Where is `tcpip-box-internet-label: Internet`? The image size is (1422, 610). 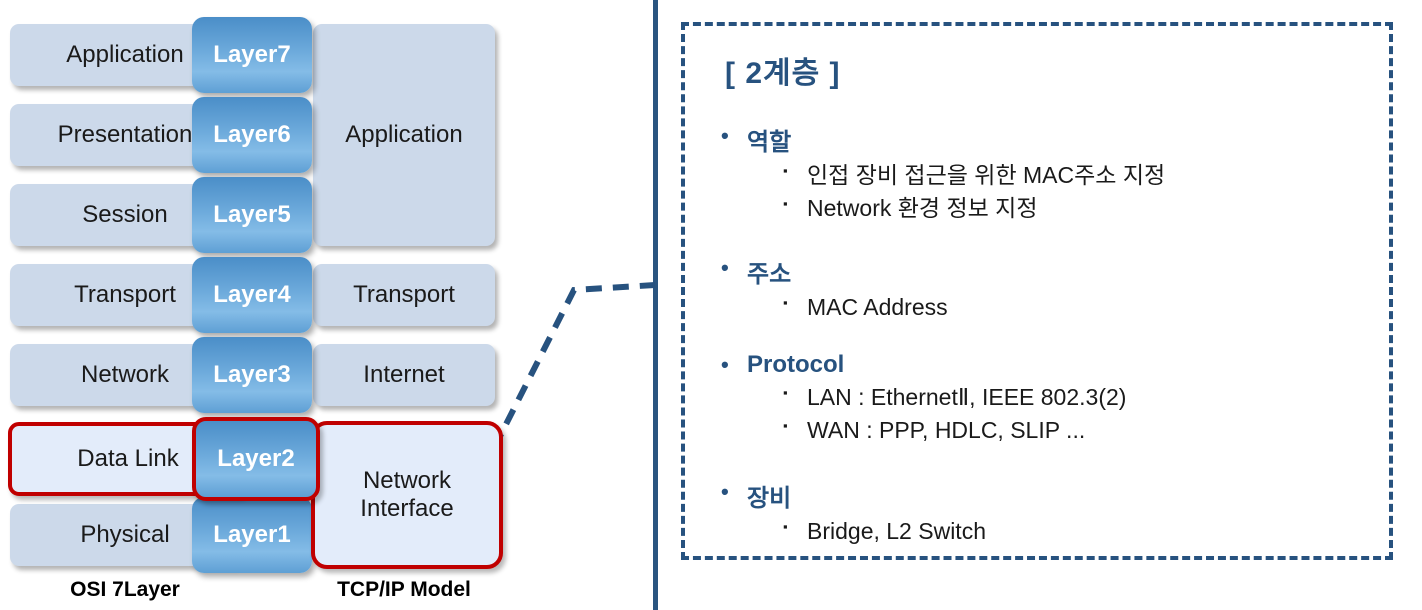
tcpip-box-internet-label: Internet is located at coordinates (404, 374).